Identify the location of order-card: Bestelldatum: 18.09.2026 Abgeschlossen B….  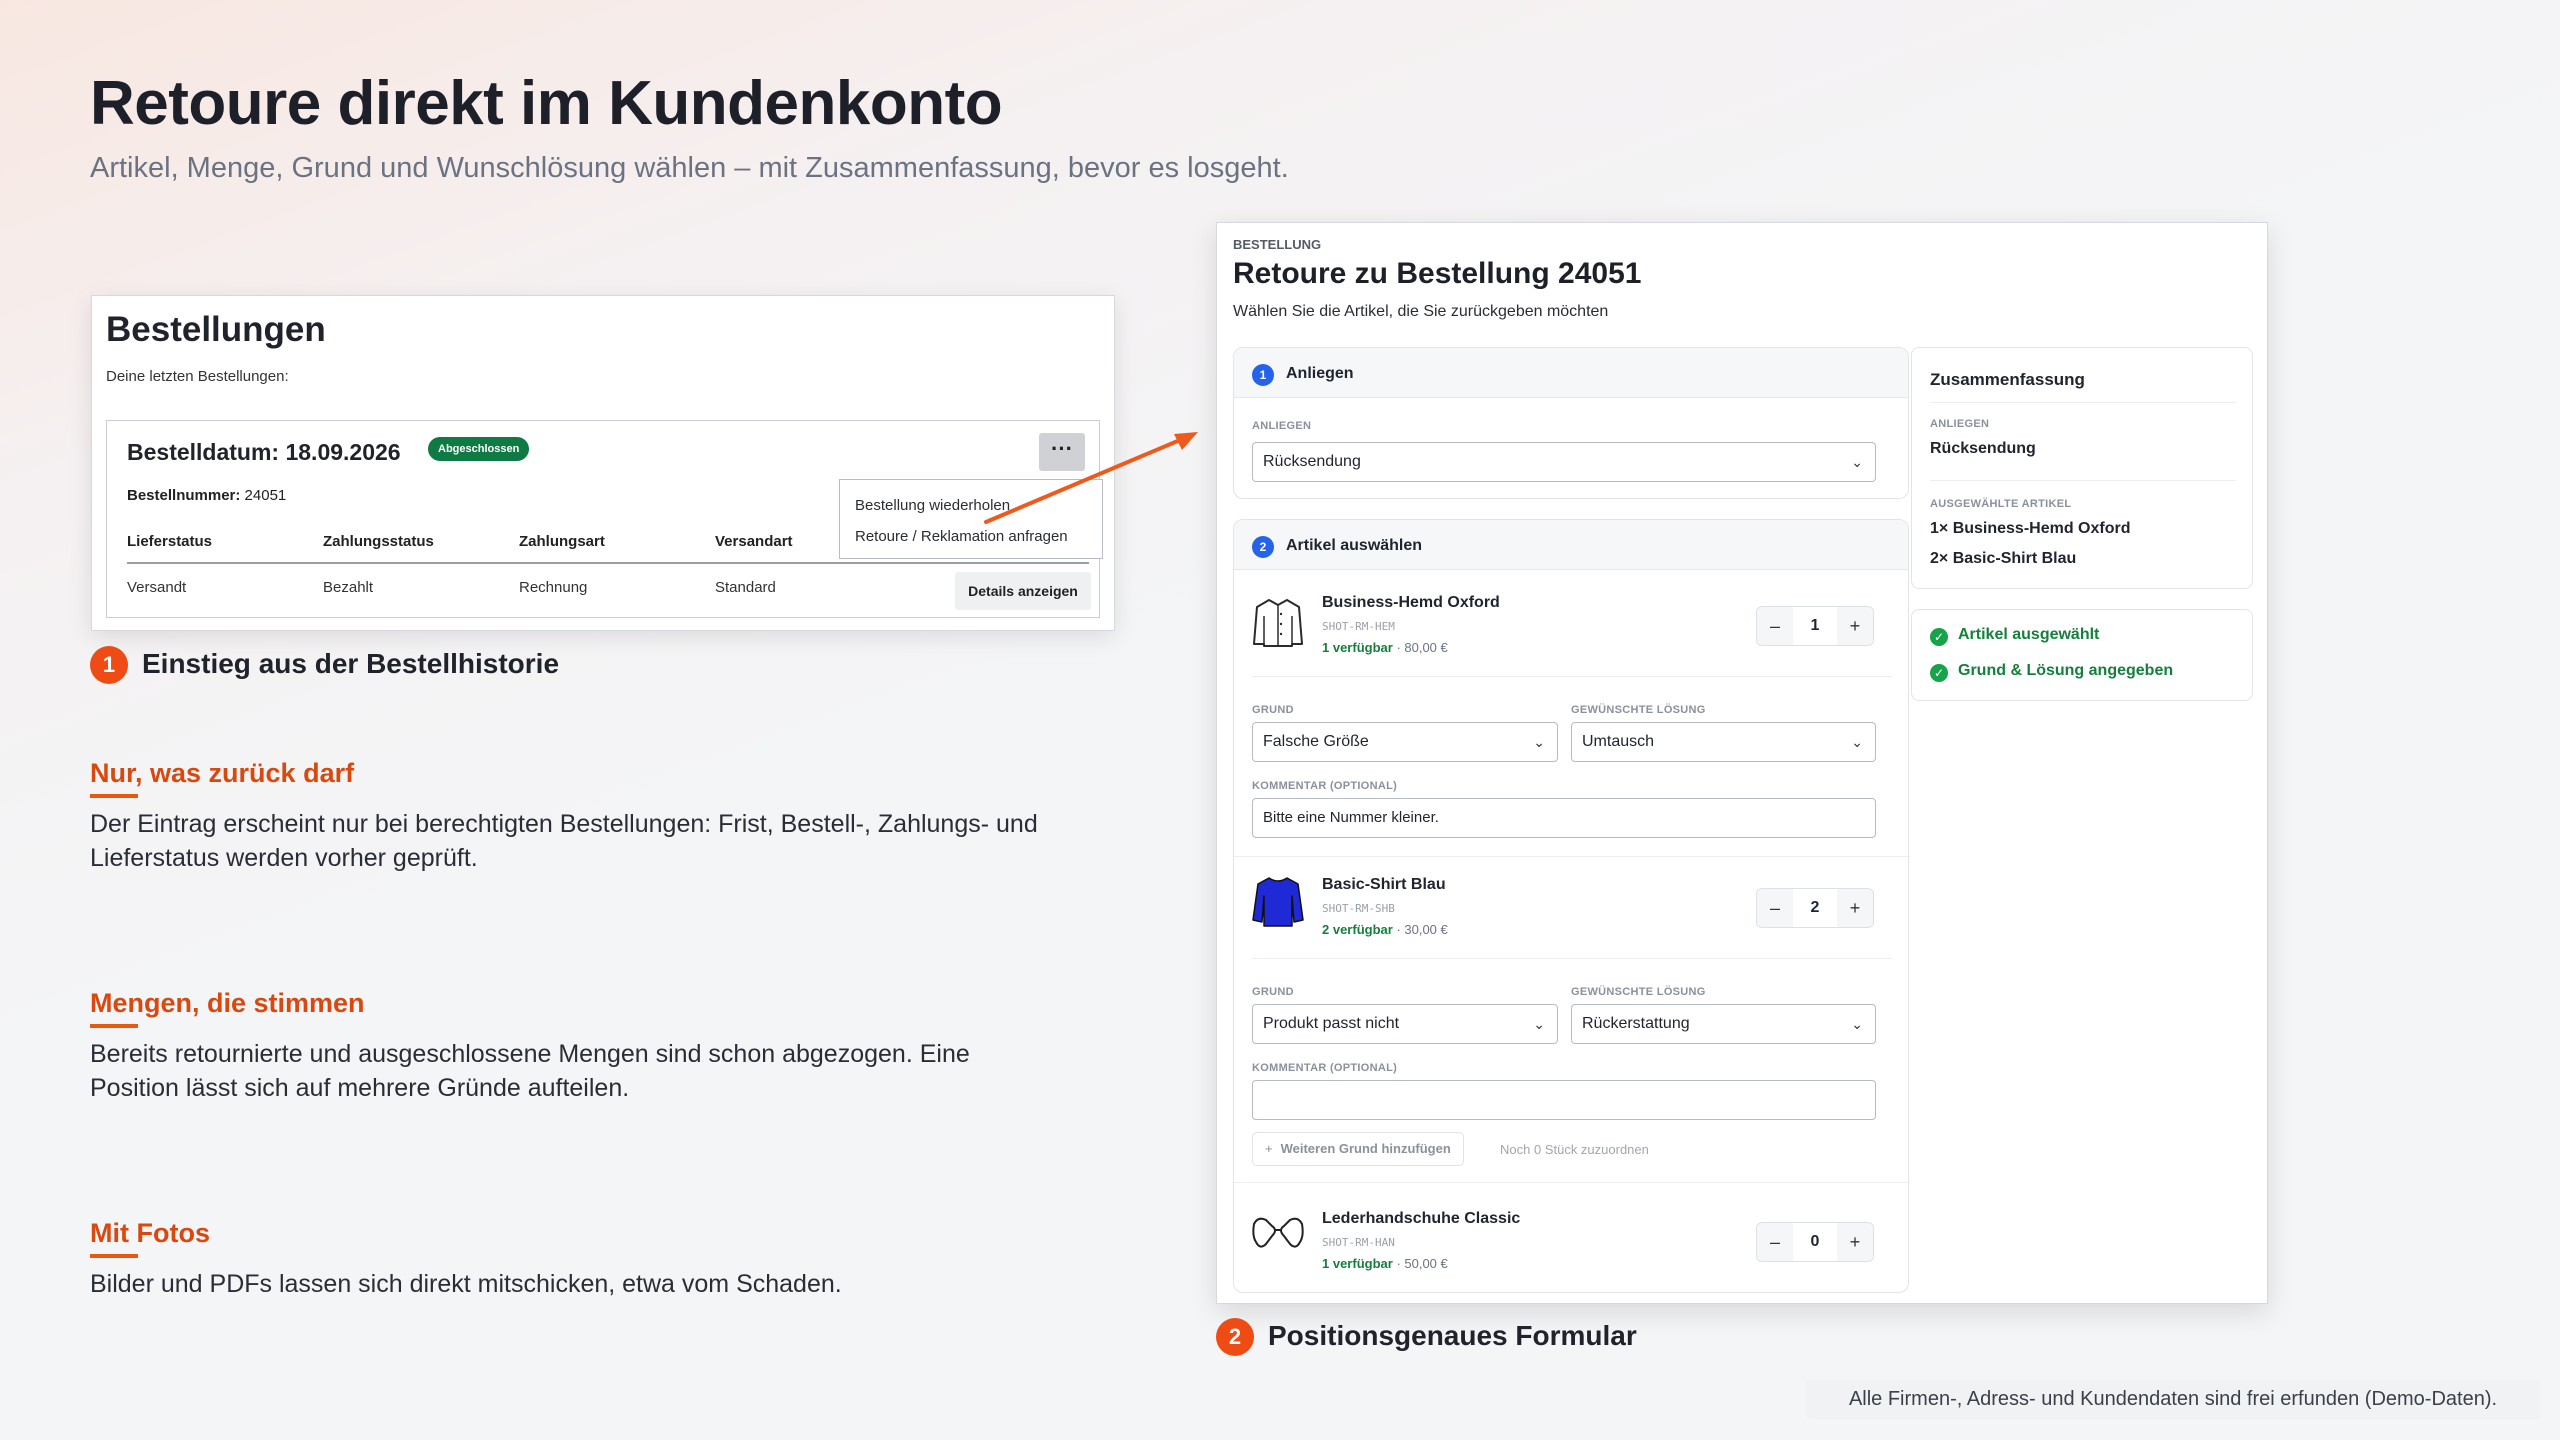
(604, 519).